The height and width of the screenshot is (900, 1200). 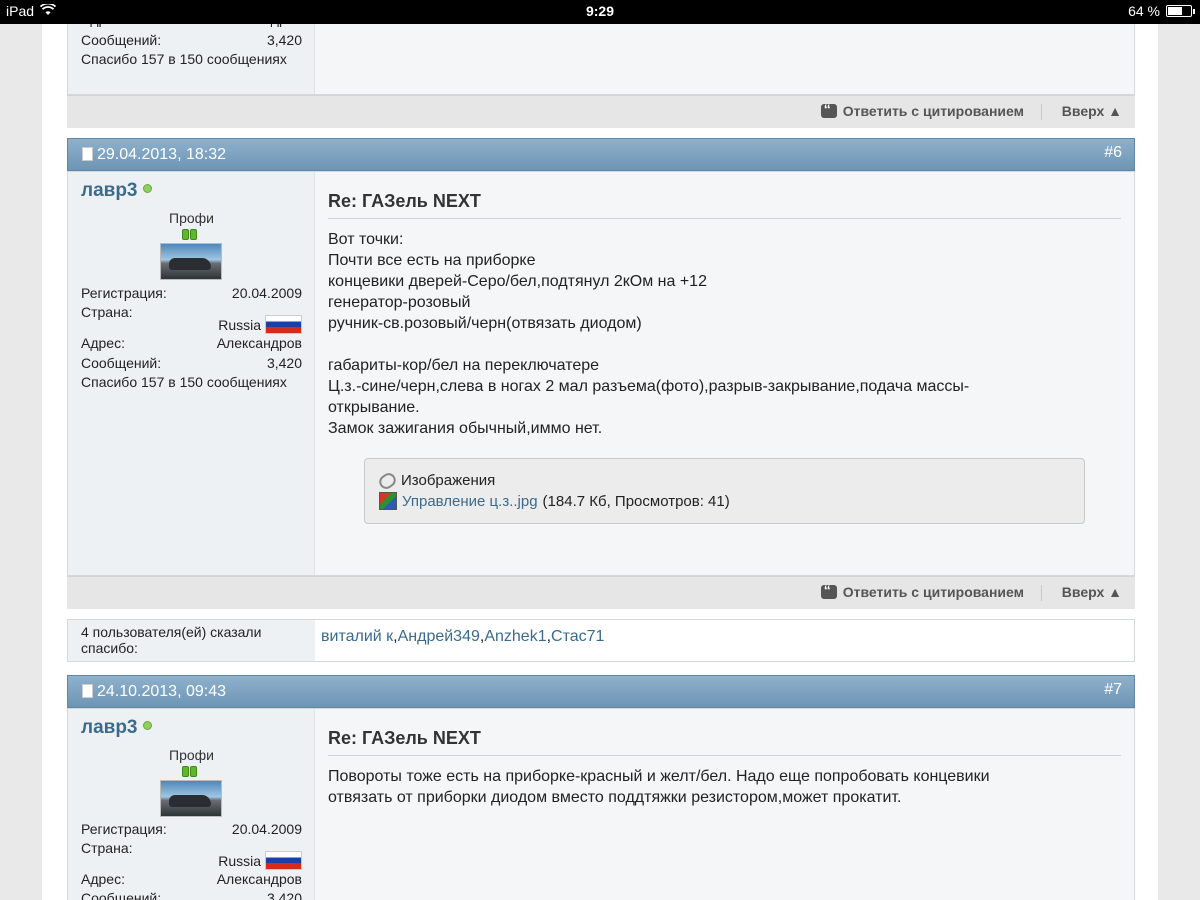 What do you see at coordinates (1144, 11) in the screenshot?
I see `battery-percent: 64 %` at bounding box center [1144, 11].